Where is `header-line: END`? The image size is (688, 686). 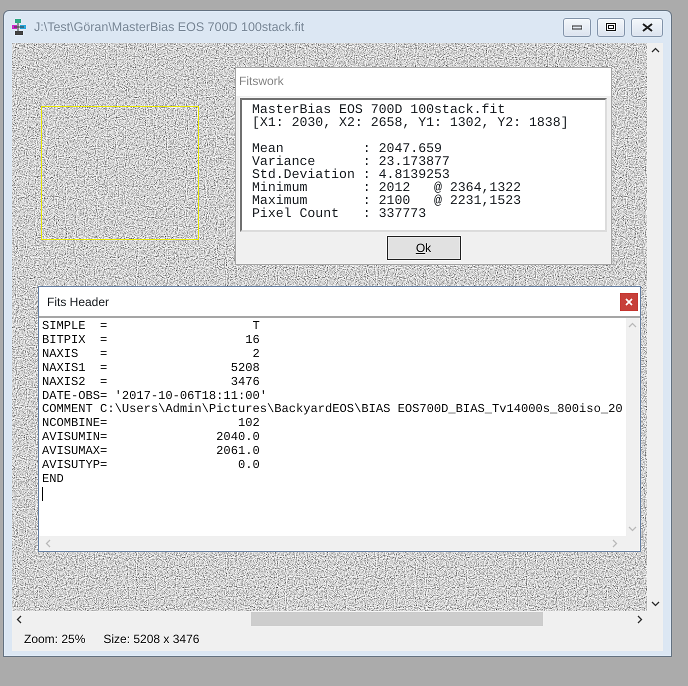
header-line: END is located at coordinates (53, 479).